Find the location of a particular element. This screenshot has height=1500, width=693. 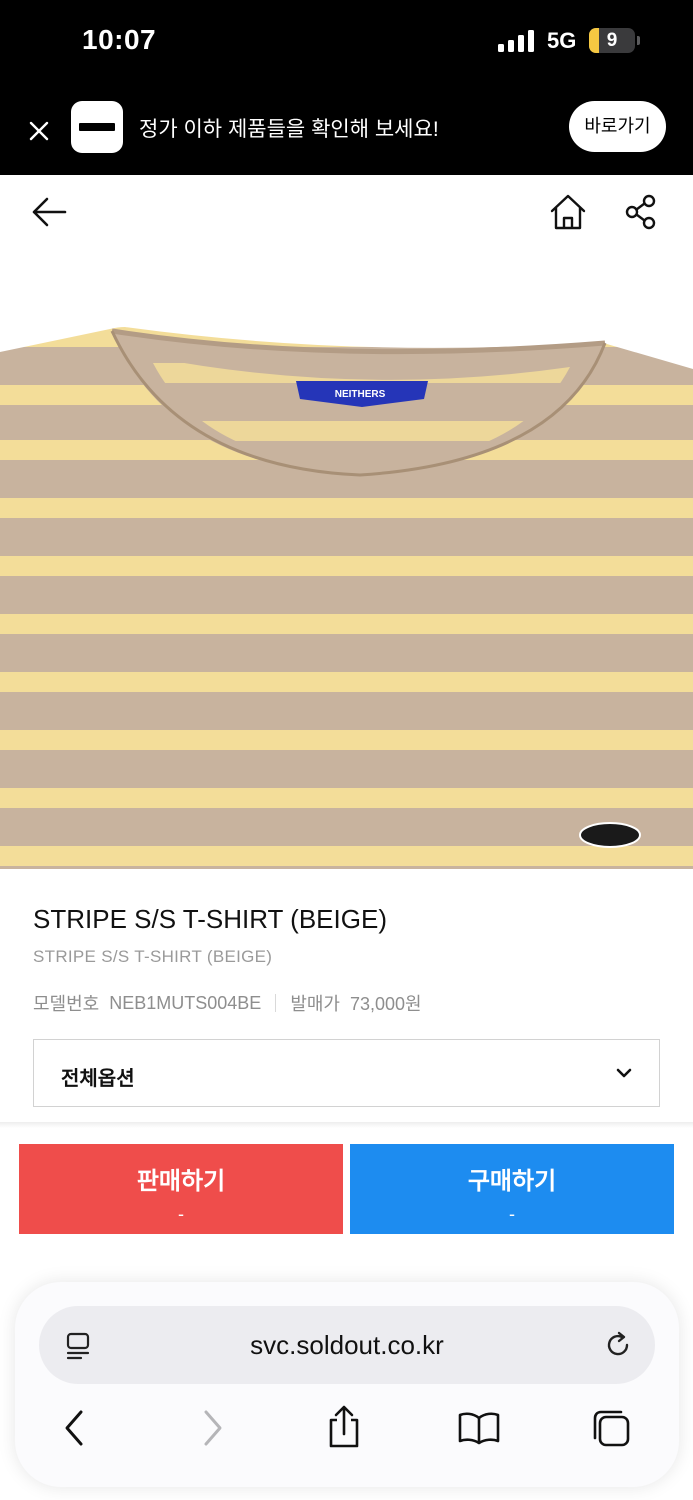

browser-toolbar: svc.soldout.co.kr is located at coordinates (347, 1384).